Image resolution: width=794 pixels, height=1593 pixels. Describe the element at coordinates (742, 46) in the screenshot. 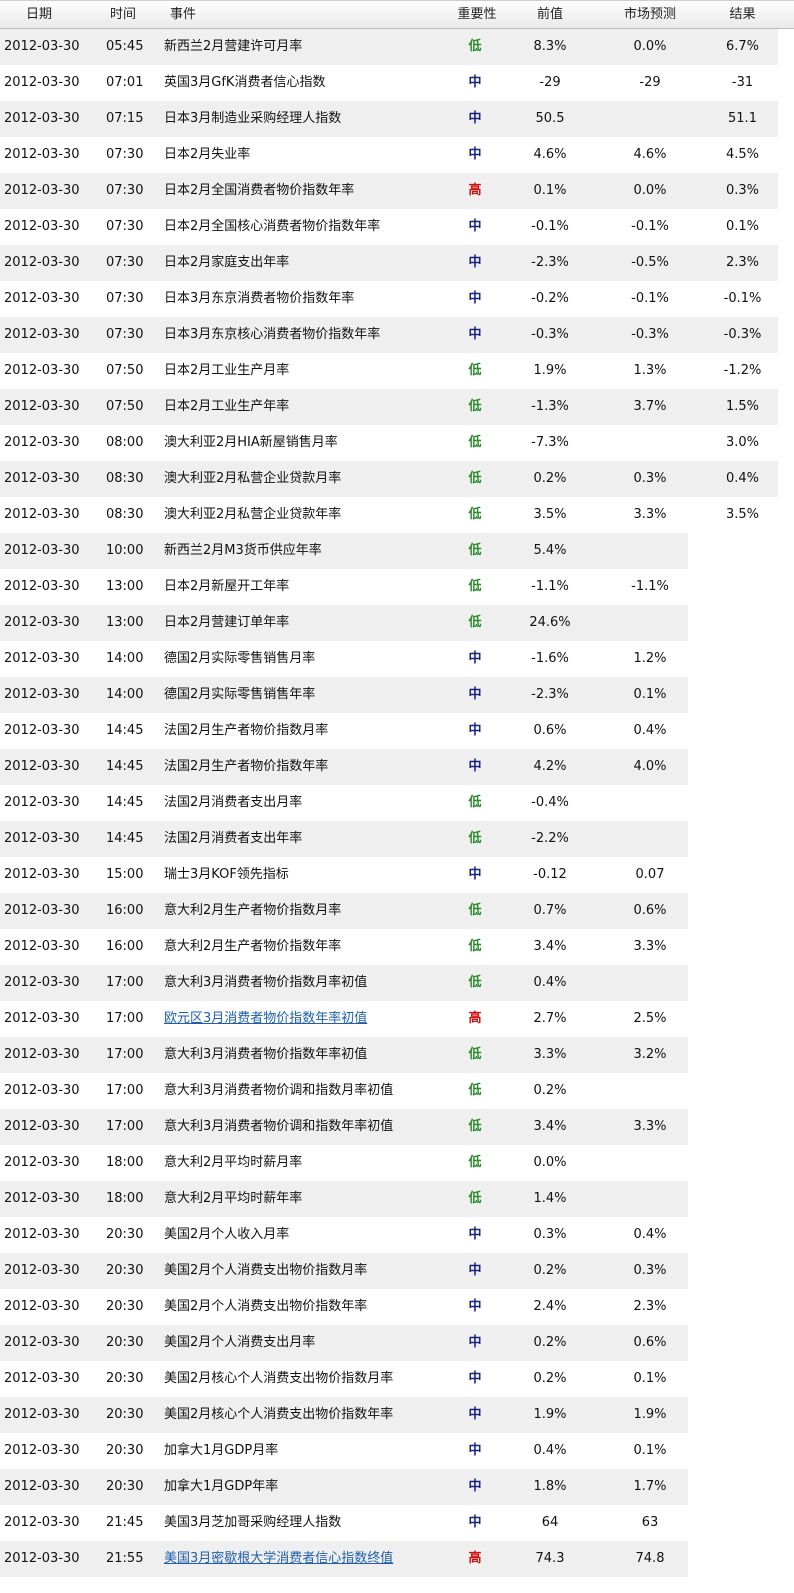

I see `cell-actual: 6.7%` at that location.